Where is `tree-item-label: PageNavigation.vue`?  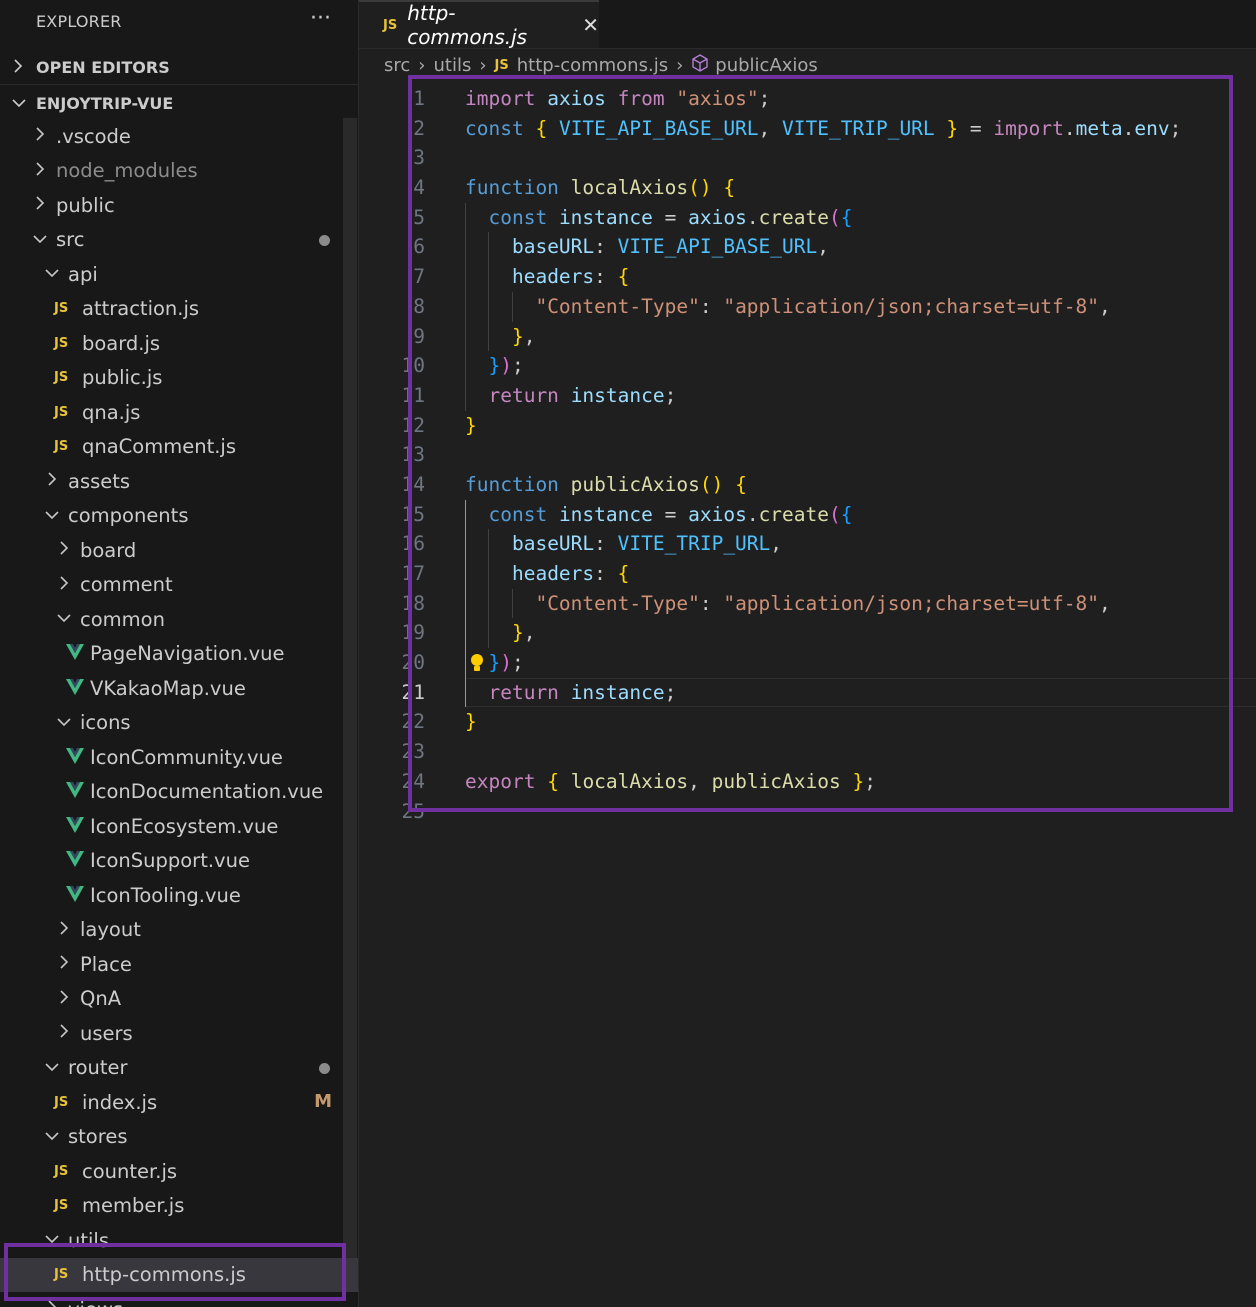
tree-item-label: PageNavigation.vue is located at coordinates (187, 654).